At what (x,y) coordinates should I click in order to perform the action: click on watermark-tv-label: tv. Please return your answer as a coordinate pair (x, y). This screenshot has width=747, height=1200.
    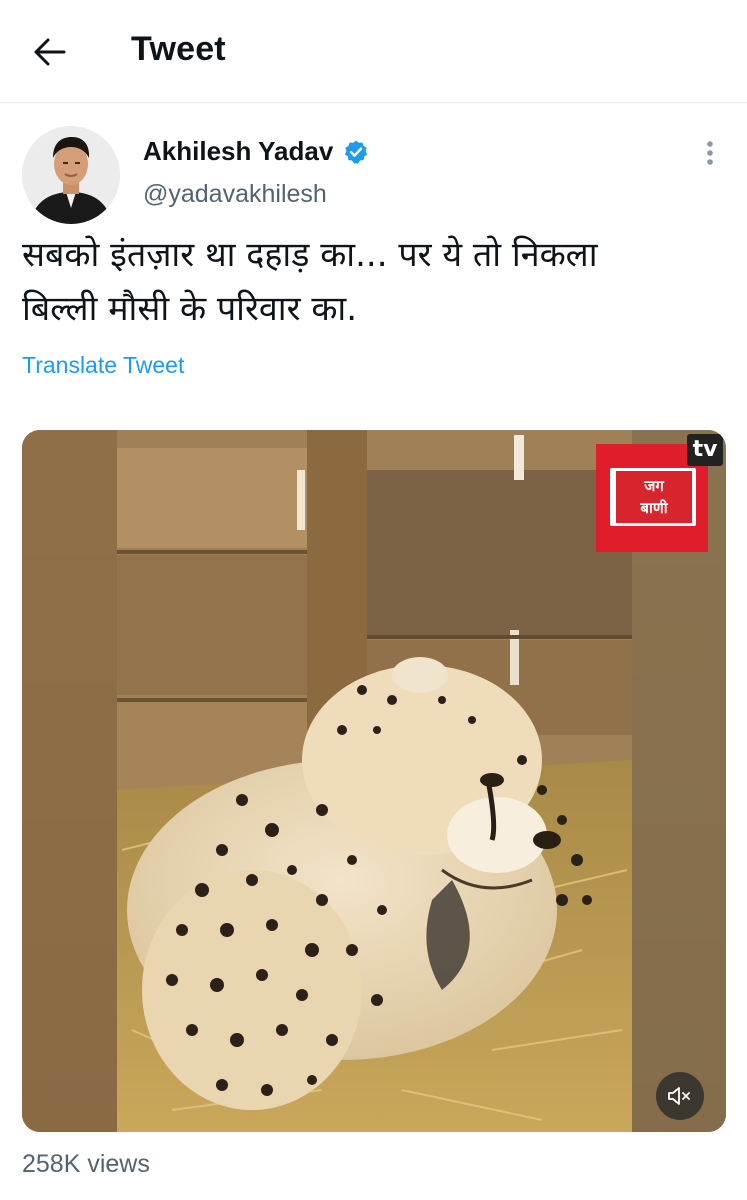
    Looking at the image, I should click on (705, 450).